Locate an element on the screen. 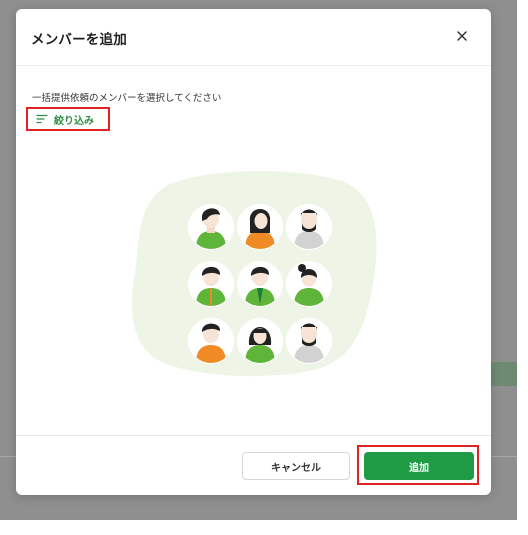 The image size is (528, 535). add-button: 追加 is located at coordinates (419, 466).